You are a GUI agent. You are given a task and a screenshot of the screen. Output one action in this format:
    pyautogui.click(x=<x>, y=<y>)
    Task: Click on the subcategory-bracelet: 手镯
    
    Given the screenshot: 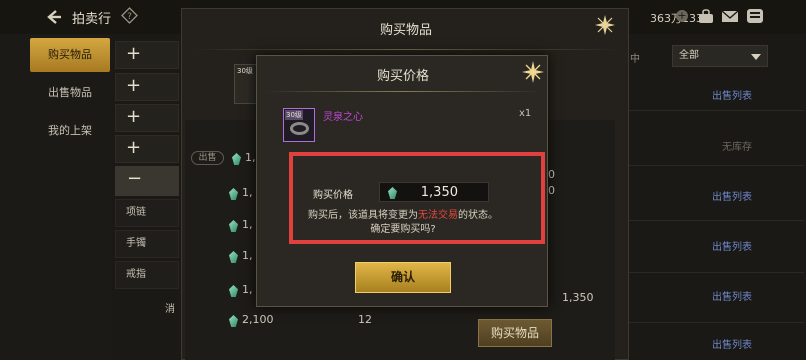 What is the action you would take?
    pyautogui.click(x=147, y=244)
    